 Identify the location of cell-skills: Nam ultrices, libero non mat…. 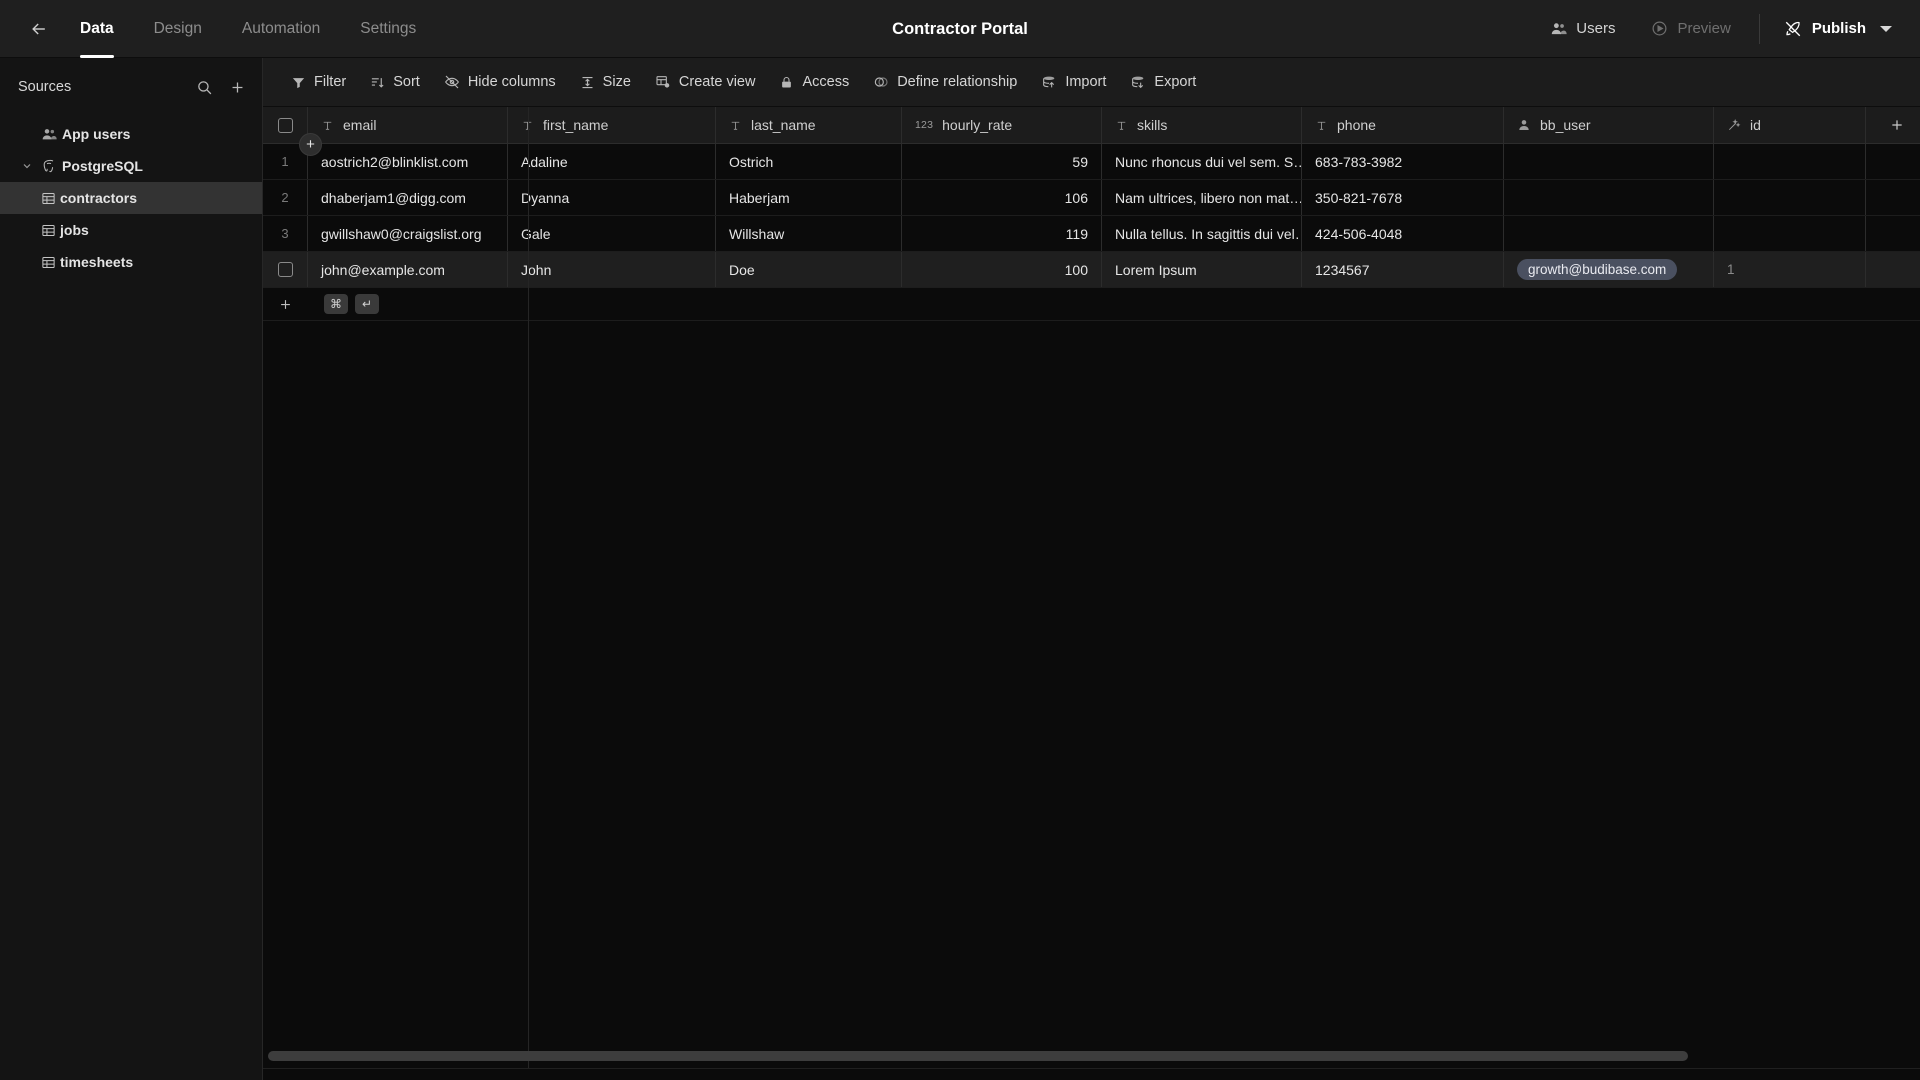
(1202, 197).